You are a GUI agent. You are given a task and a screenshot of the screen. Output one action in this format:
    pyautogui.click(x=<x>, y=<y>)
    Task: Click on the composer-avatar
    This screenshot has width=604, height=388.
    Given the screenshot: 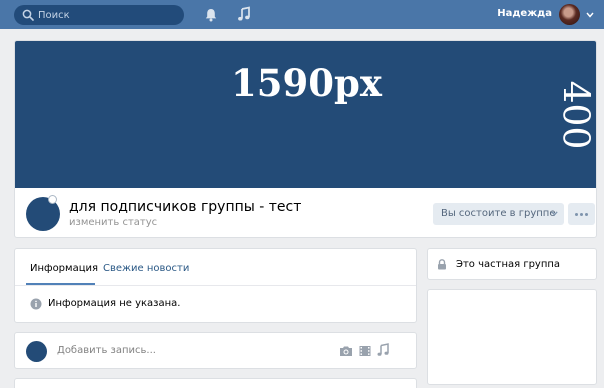 What is the action you would take?
    pyautogui.click(x=36, y=351)
    